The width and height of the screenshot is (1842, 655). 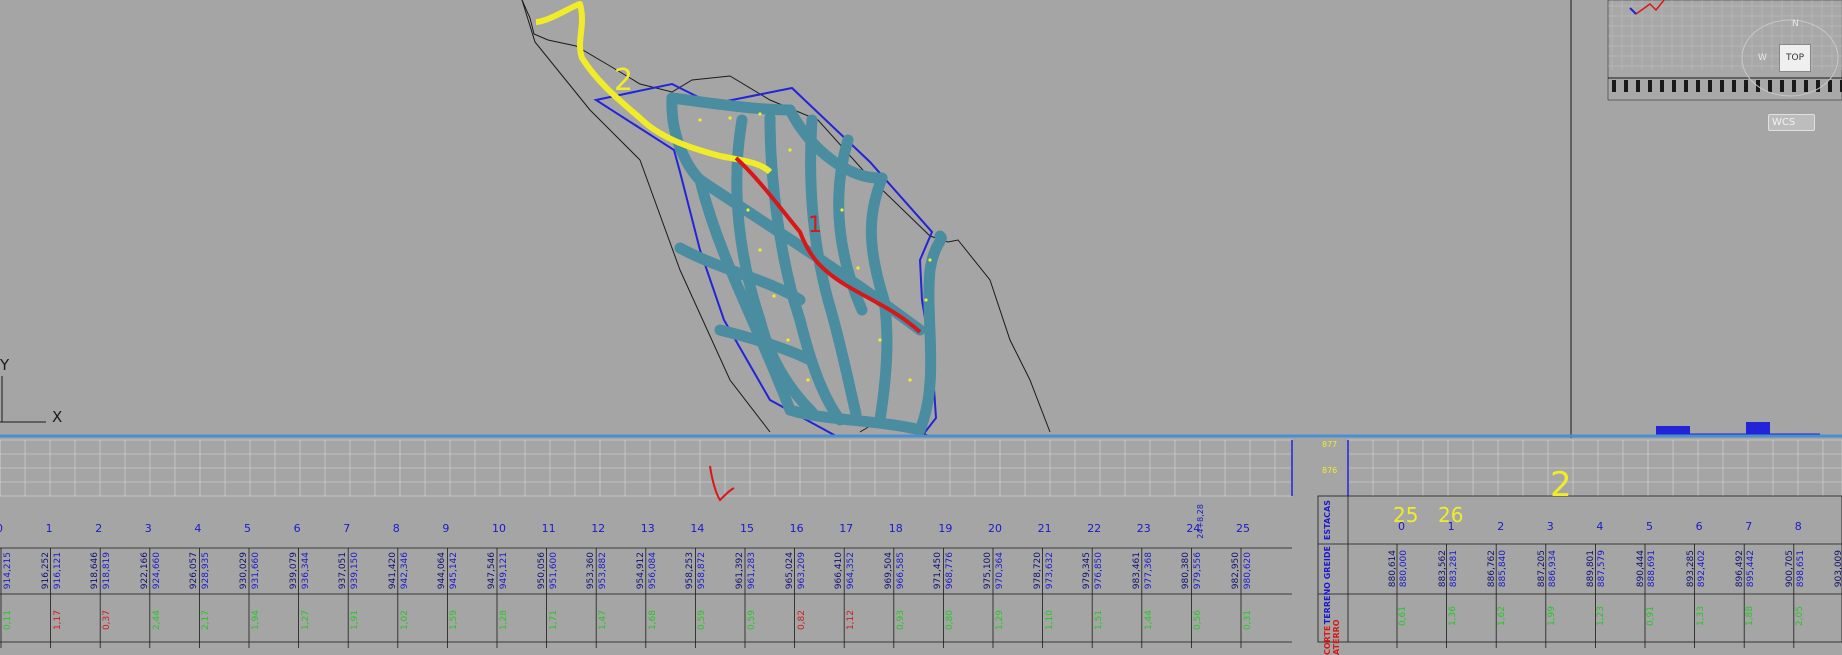 I want to click on profile2-station-label: 5, so click(x=1649, y=526).